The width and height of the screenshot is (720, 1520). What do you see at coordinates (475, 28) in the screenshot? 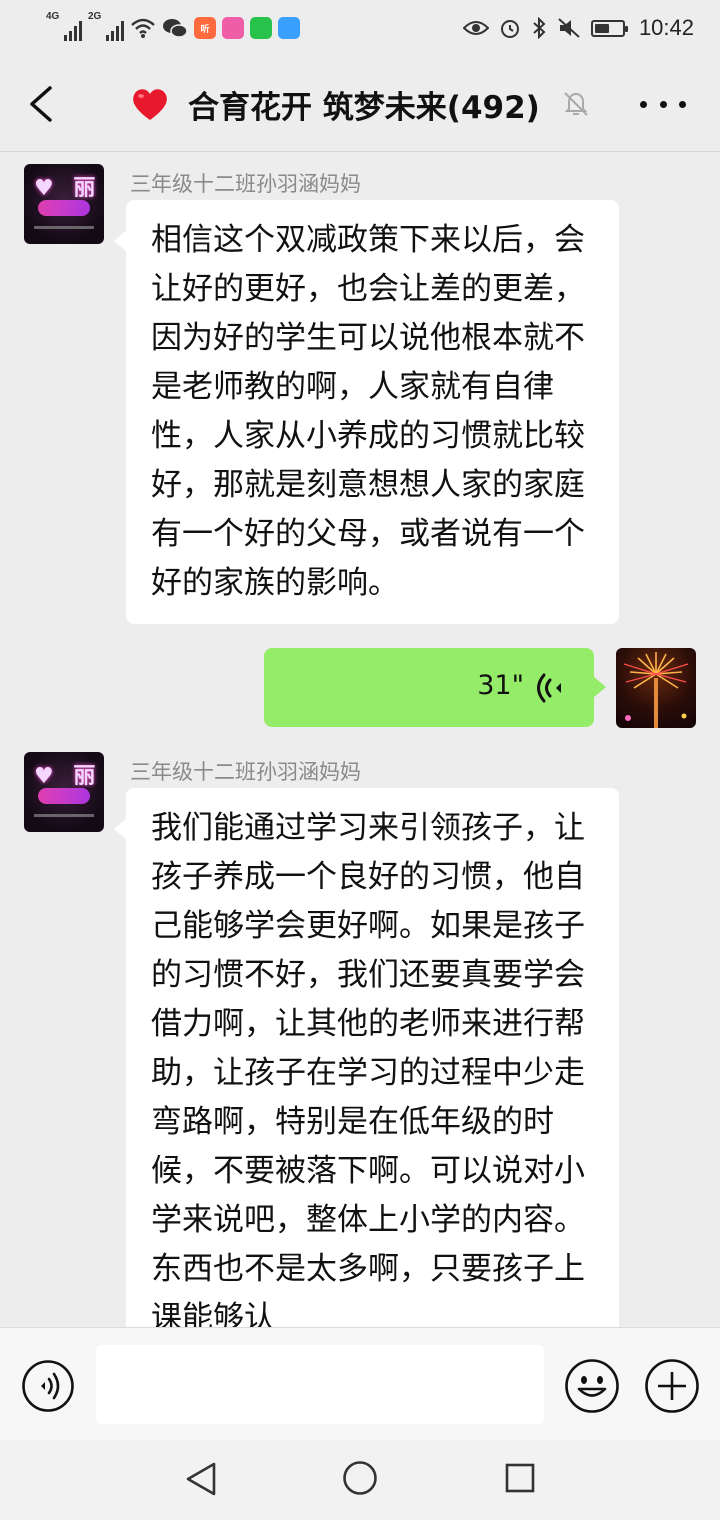
I see `eye-icon` at bounding box center [475, 28].